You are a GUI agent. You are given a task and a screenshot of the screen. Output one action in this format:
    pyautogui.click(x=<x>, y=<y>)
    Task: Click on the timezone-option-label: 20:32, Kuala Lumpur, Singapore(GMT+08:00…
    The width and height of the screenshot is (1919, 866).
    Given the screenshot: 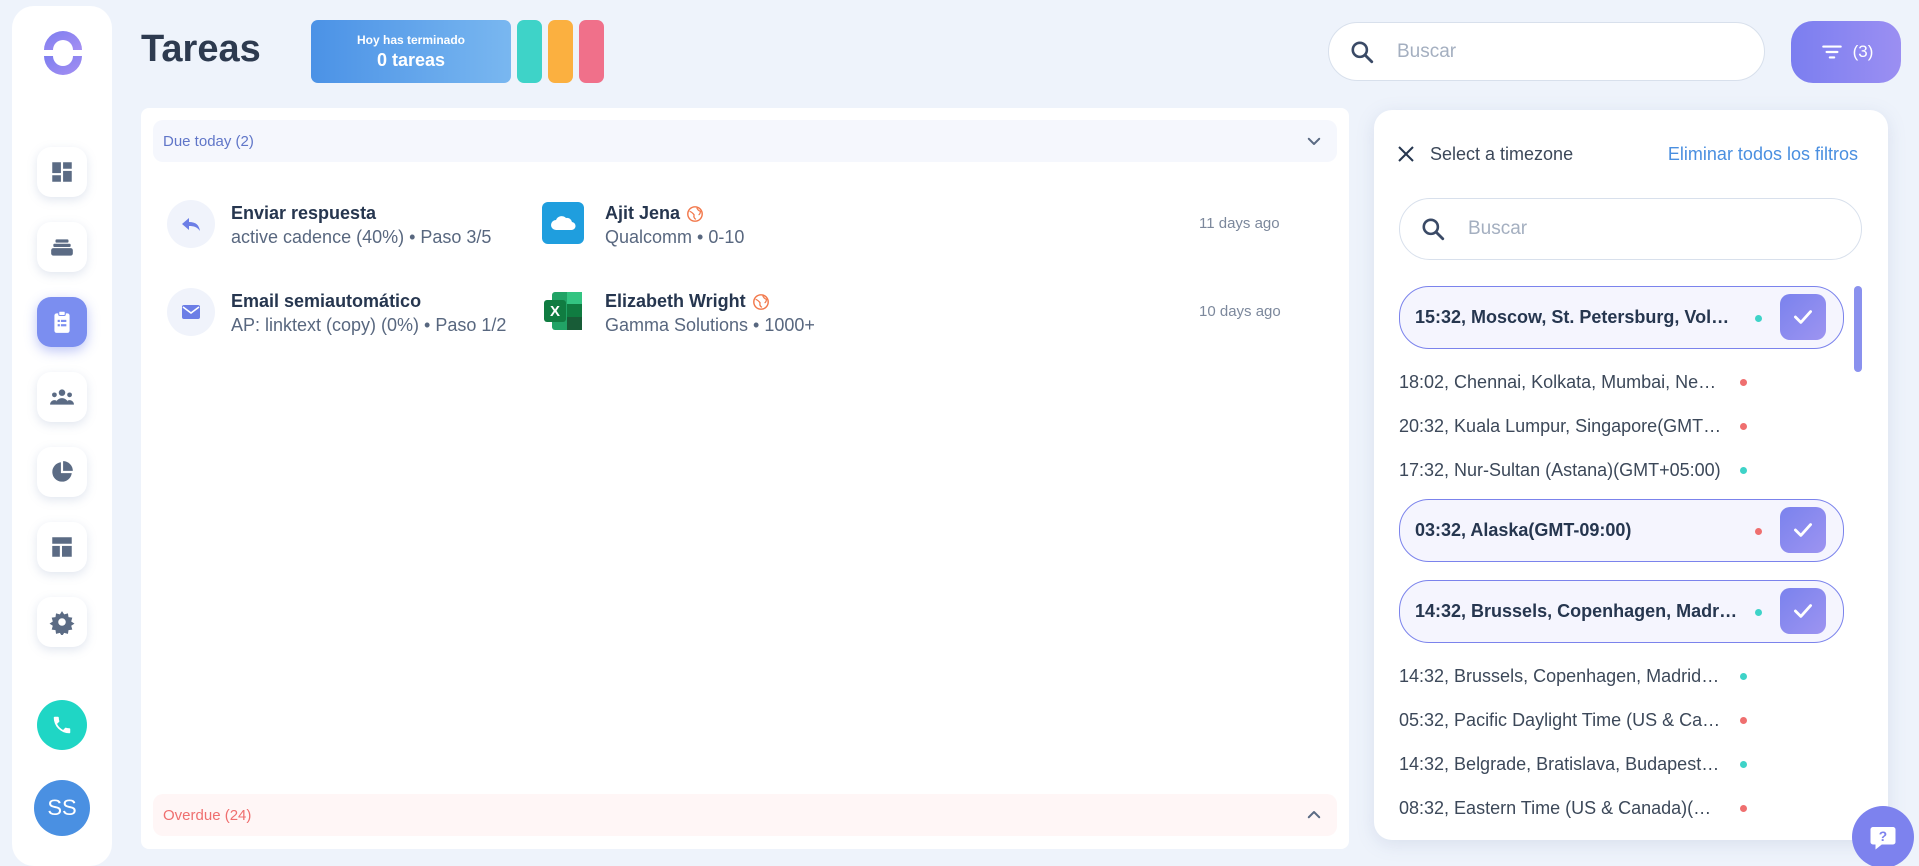 What is the action you would take?
    pyautogui.click(x=1561, y=426)
    